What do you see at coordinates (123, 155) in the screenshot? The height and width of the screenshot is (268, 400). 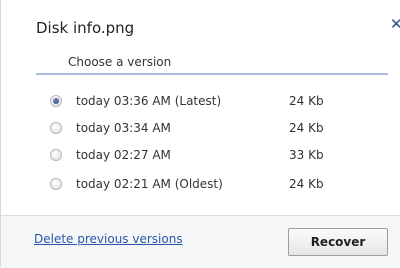 I see `version-label: today 02:27 AM` at bounding box center [123, 155].